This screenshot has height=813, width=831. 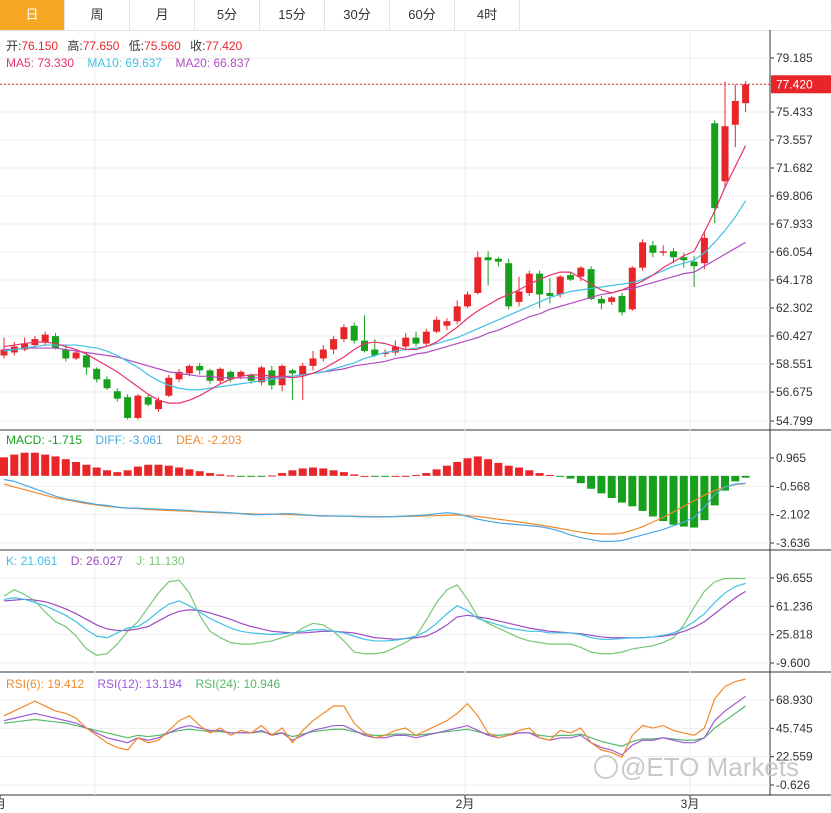 I want to click on tab-2: 月, so click(x=162, y=15).